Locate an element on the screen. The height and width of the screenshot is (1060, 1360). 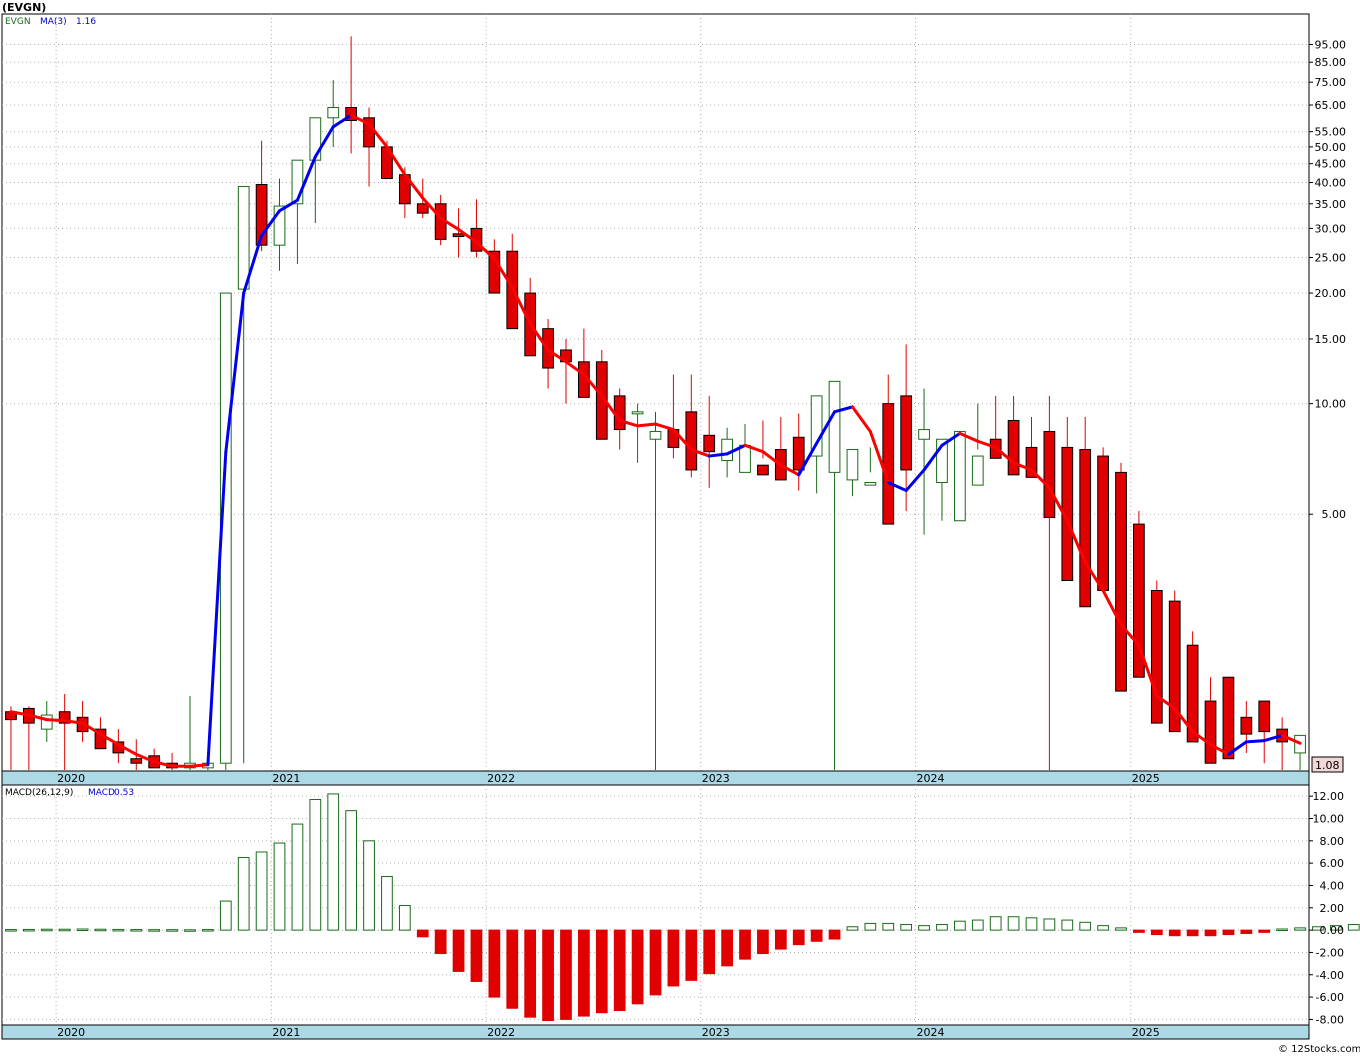
price-year-label: 2020 is located at coordinates (71, 778).